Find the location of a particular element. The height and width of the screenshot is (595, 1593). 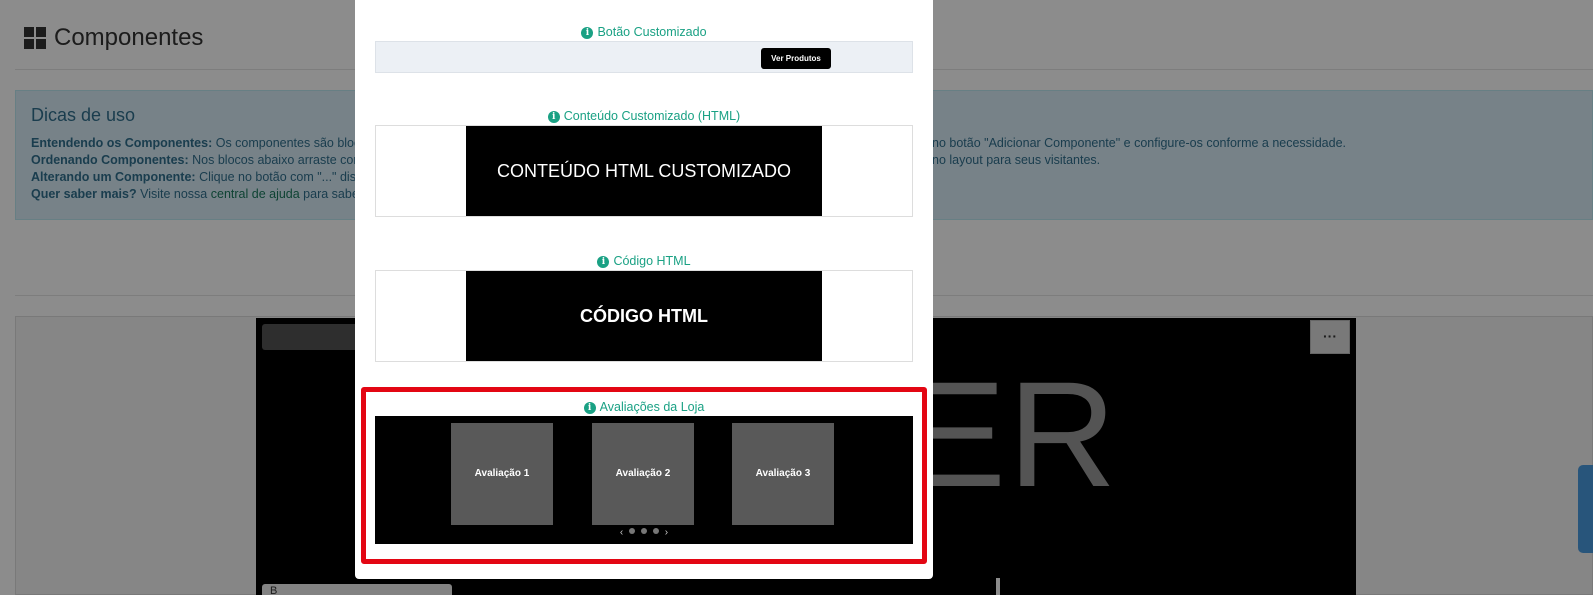

component-title-custom-content: i Conteúdo Customizado (HTML) is located at coordinates (644, 116).